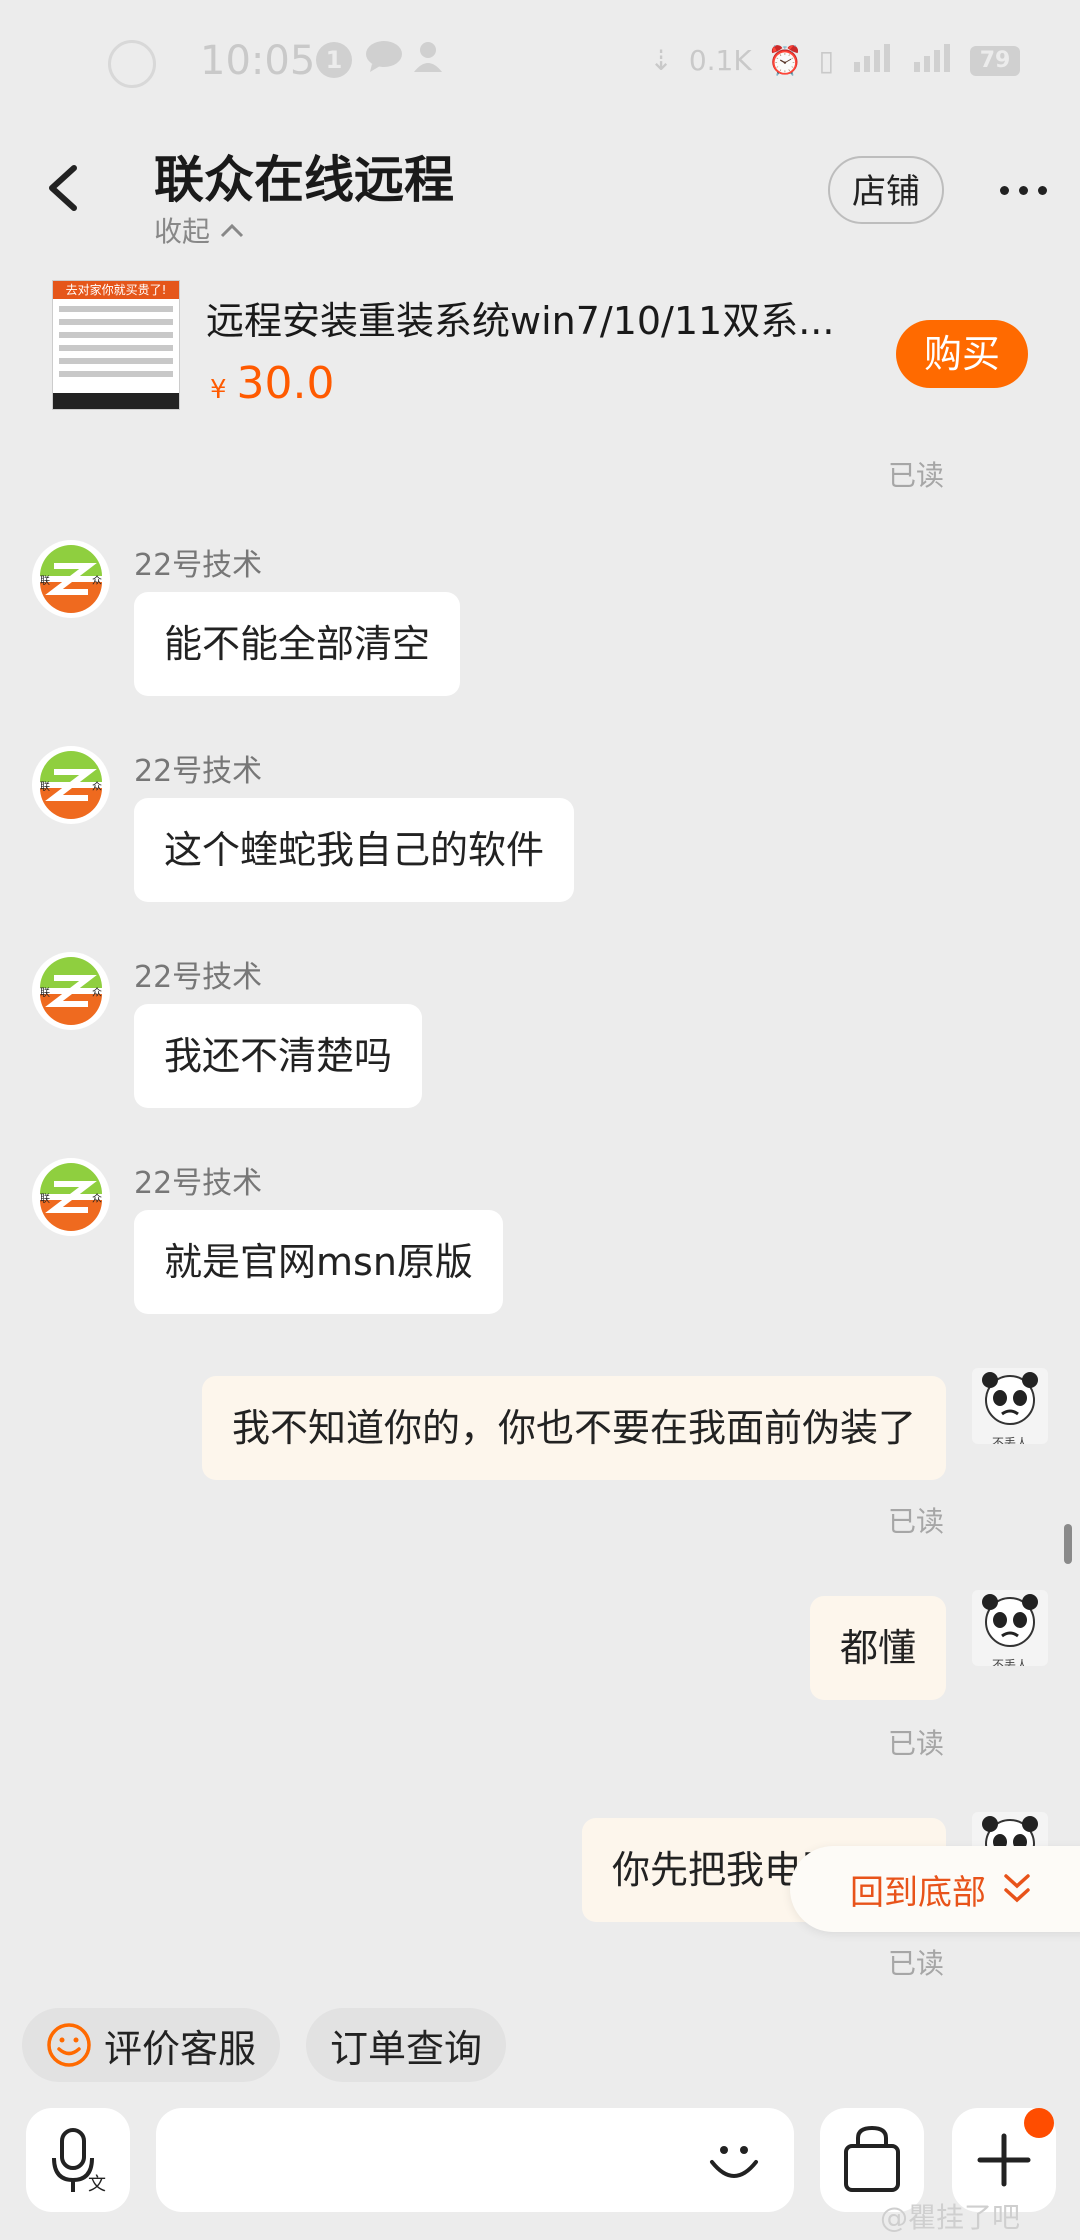 This screenshot has width=1080, height=2240. I want to click on contacts-icon, so click(434, 57).